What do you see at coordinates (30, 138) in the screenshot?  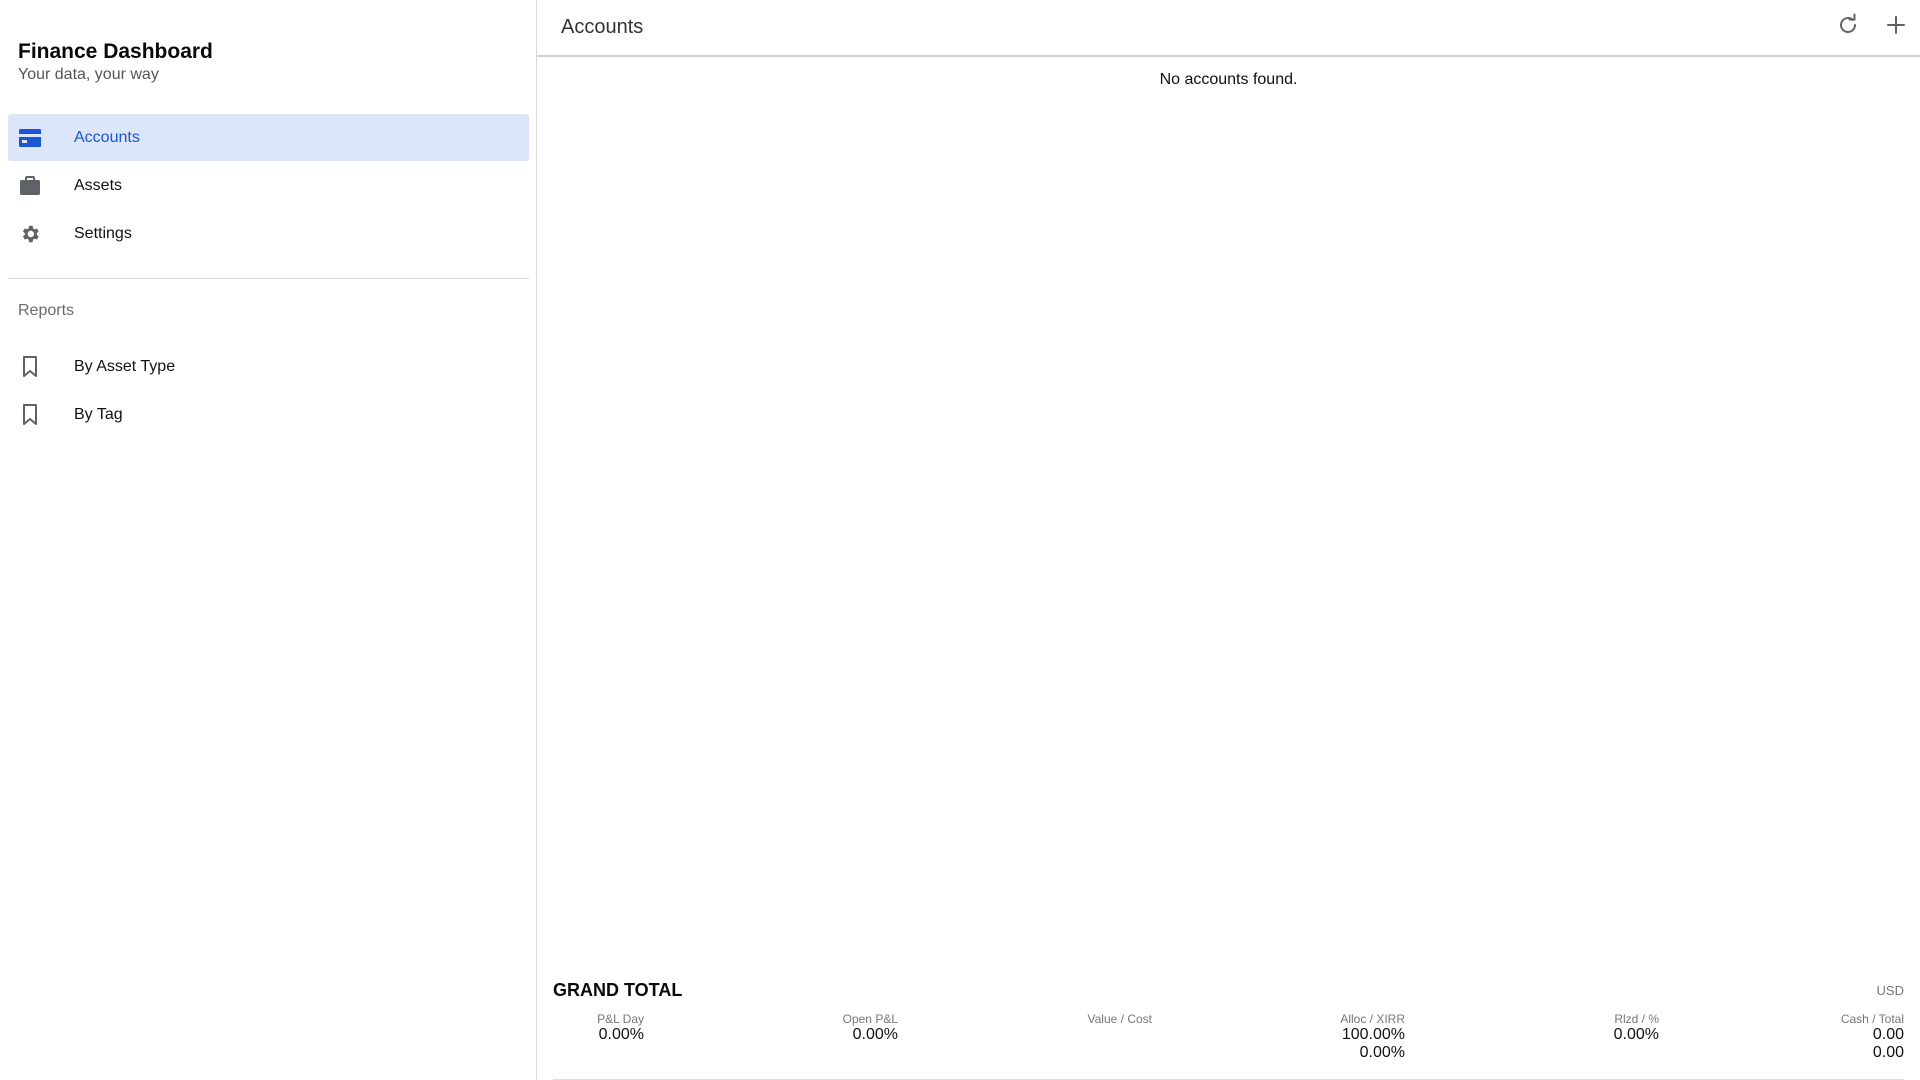 I see `credit-card-icon` at bounding box center [30, 138].